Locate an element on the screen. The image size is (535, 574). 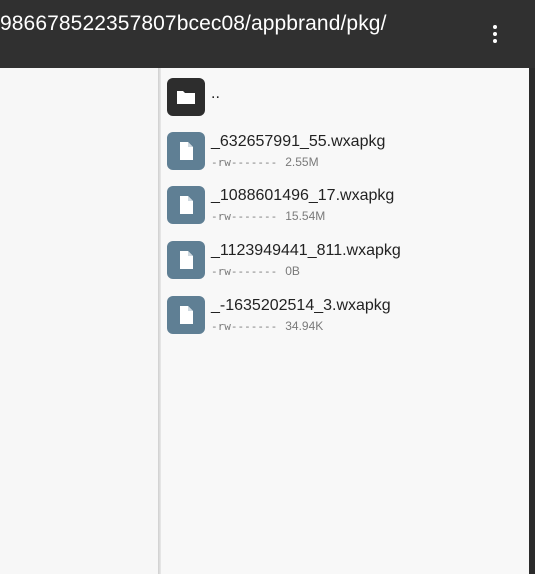
list-item-name: _632657991_55.wxapkg is located at coordinates (298, 141).